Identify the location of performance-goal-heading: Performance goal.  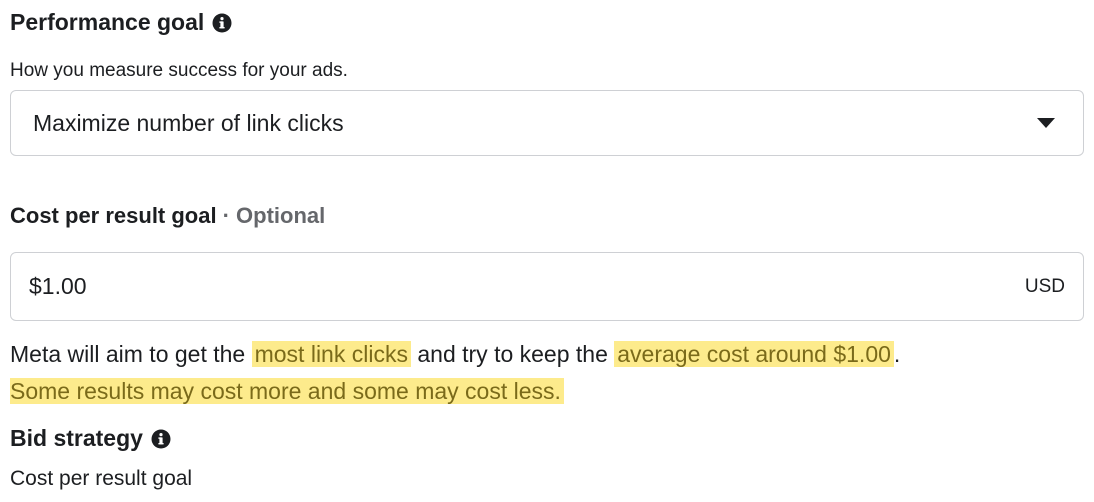
(121, 22).